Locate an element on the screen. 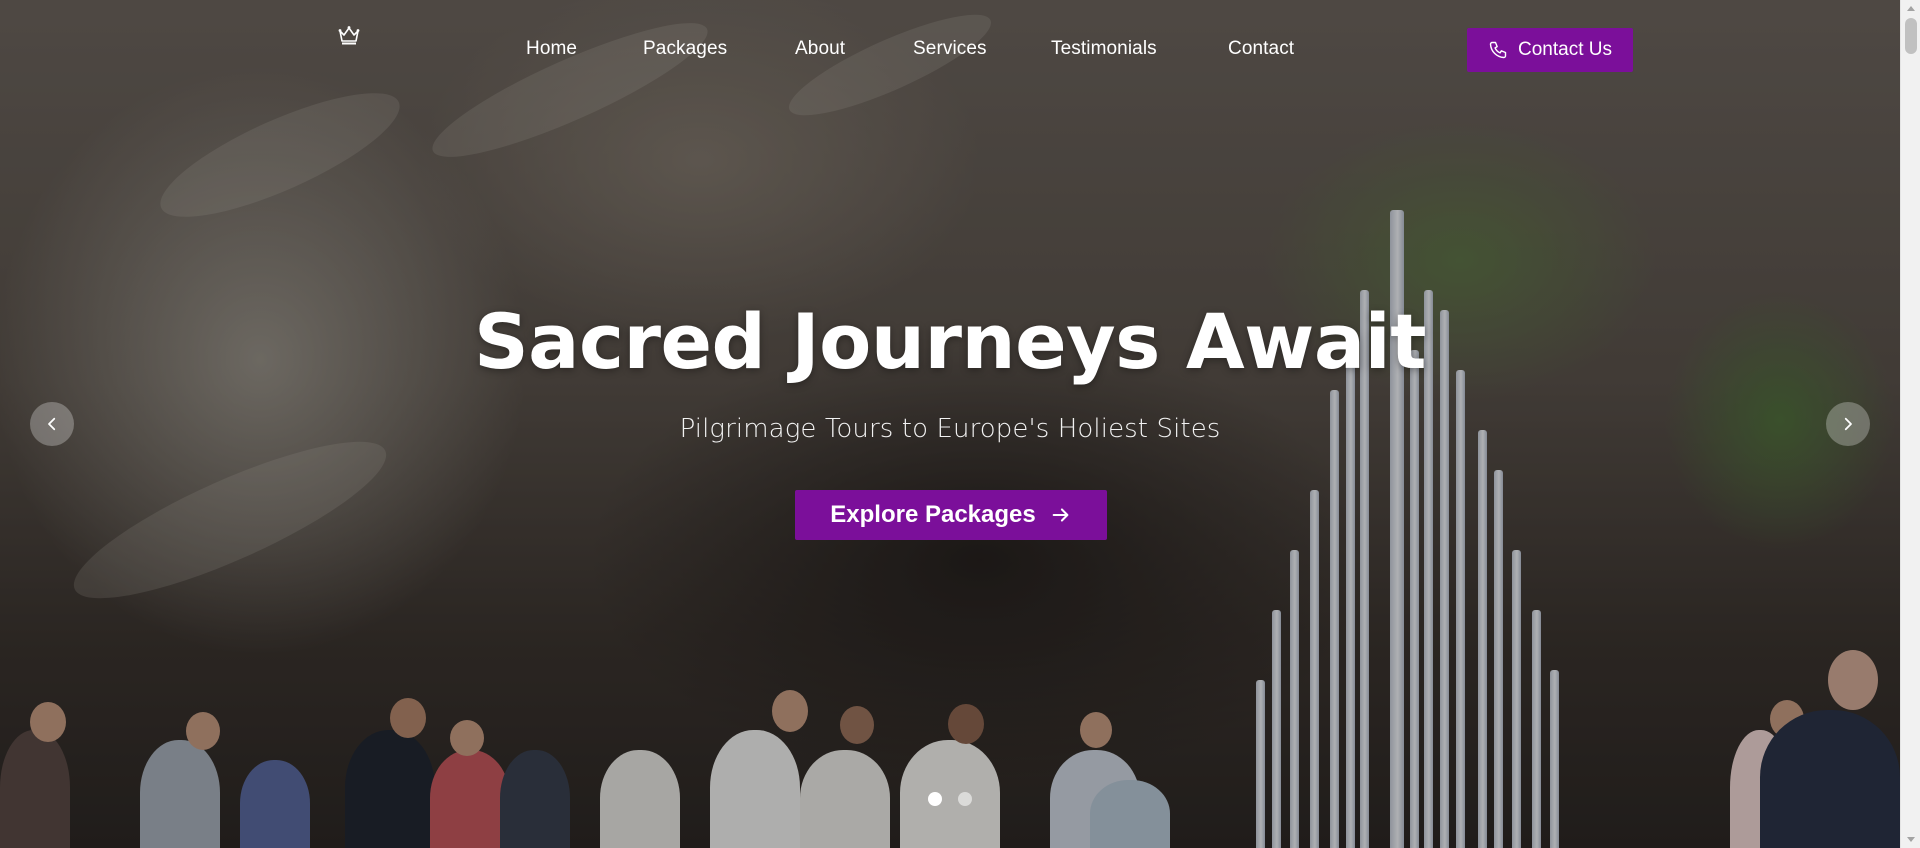  site-logo is located at coordinates (349, 35).